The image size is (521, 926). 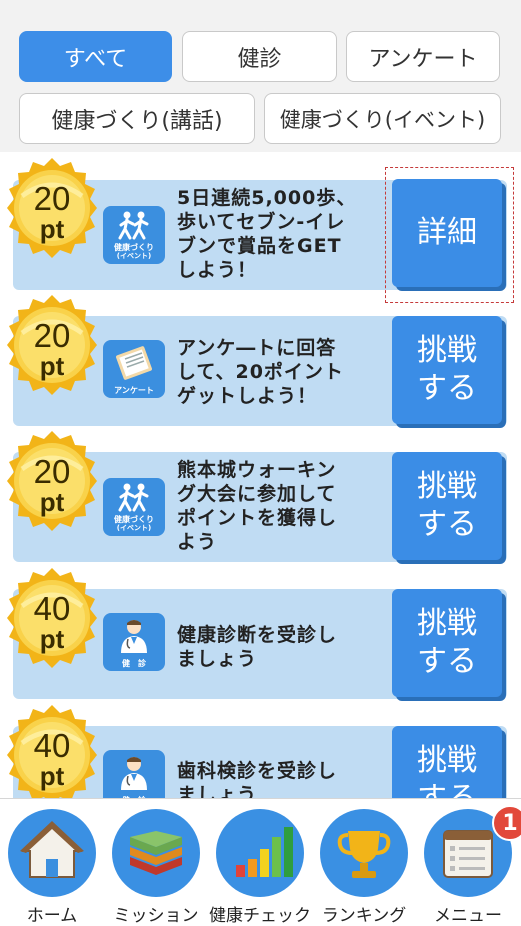 I want to click on tab-home: ホーム, so click(x=52, y=865).